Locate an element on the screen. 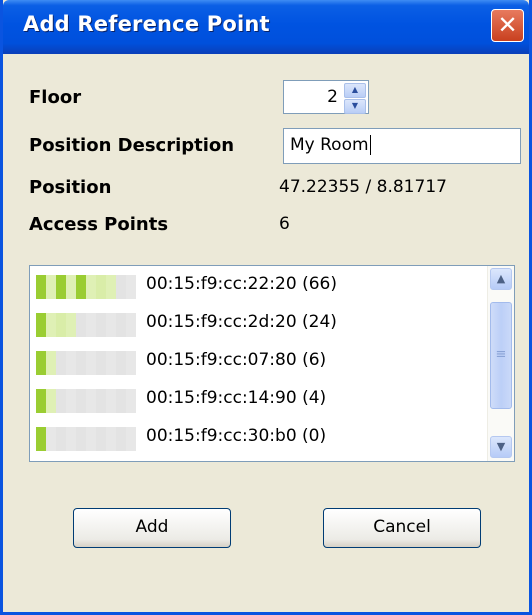 The height and width of the screenshot is (615, 532). access-point-row: 00:15:f9:cc:07:80 (6) is located at coordinates (260, 362).